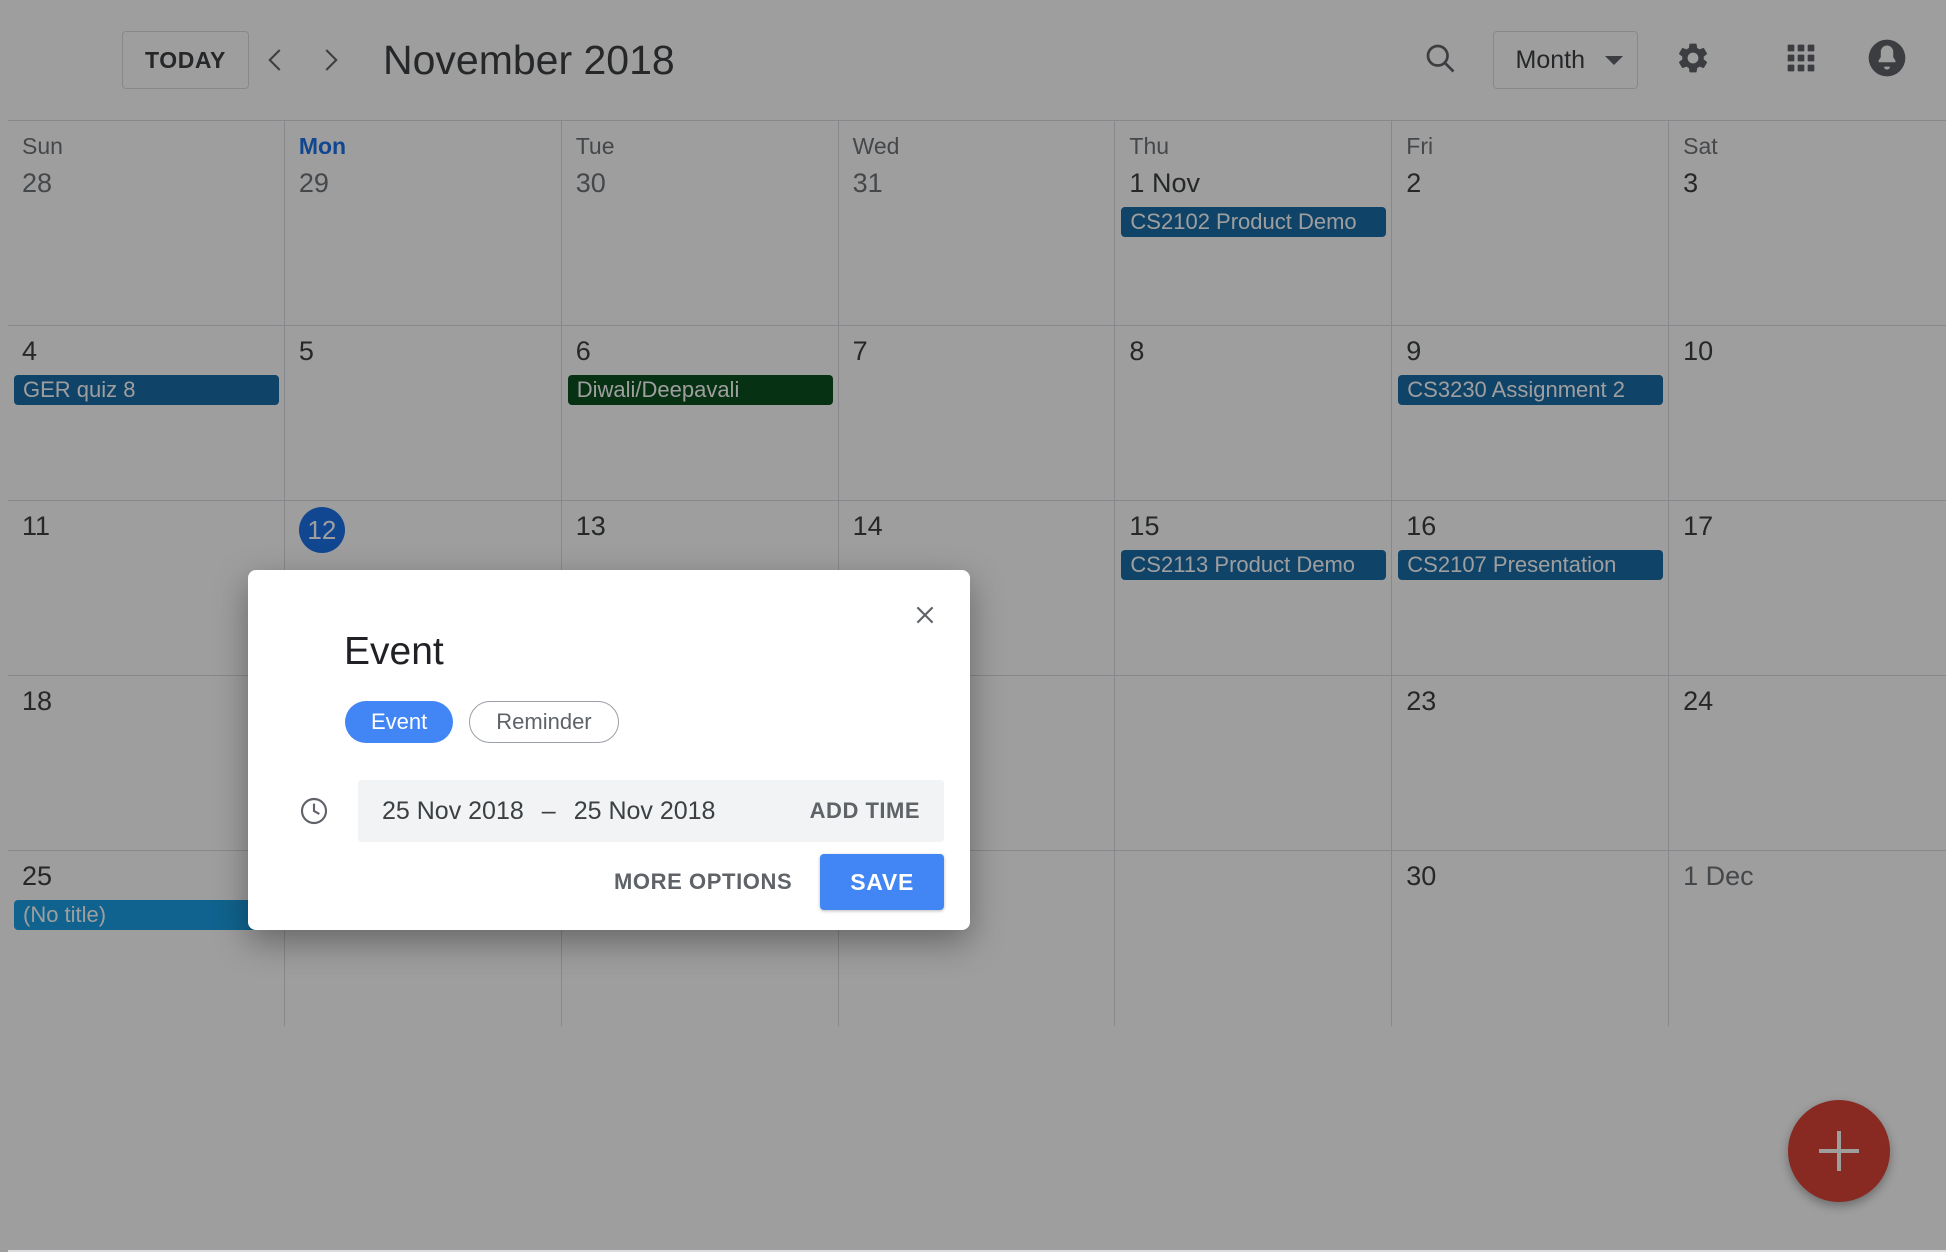  Describe the element at coordinates (1693, 60) in the screenshot. I see `settings-button` at that location.